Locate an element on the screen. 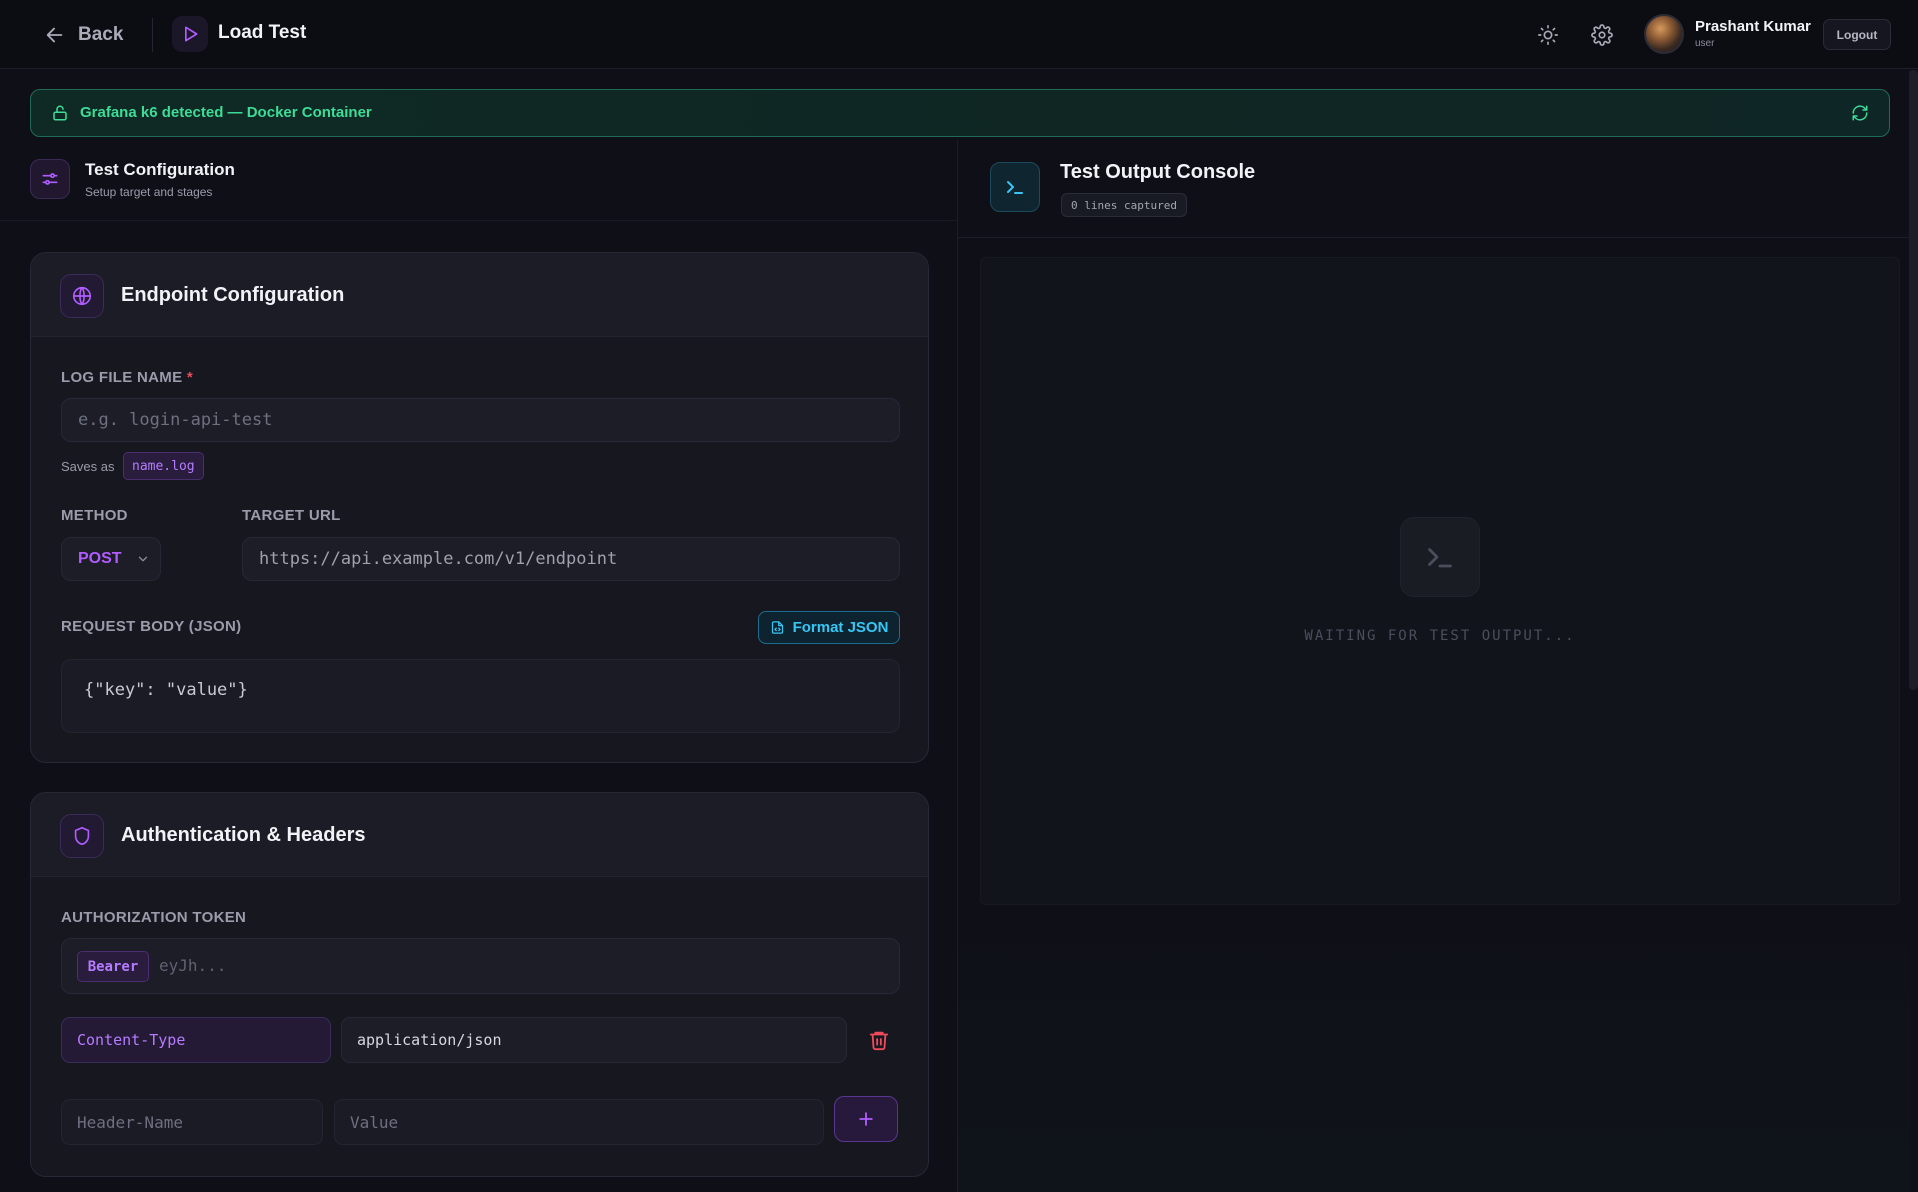  request-body-label: REQUEST BODY (JSON) is located at coordinates (151, 626).